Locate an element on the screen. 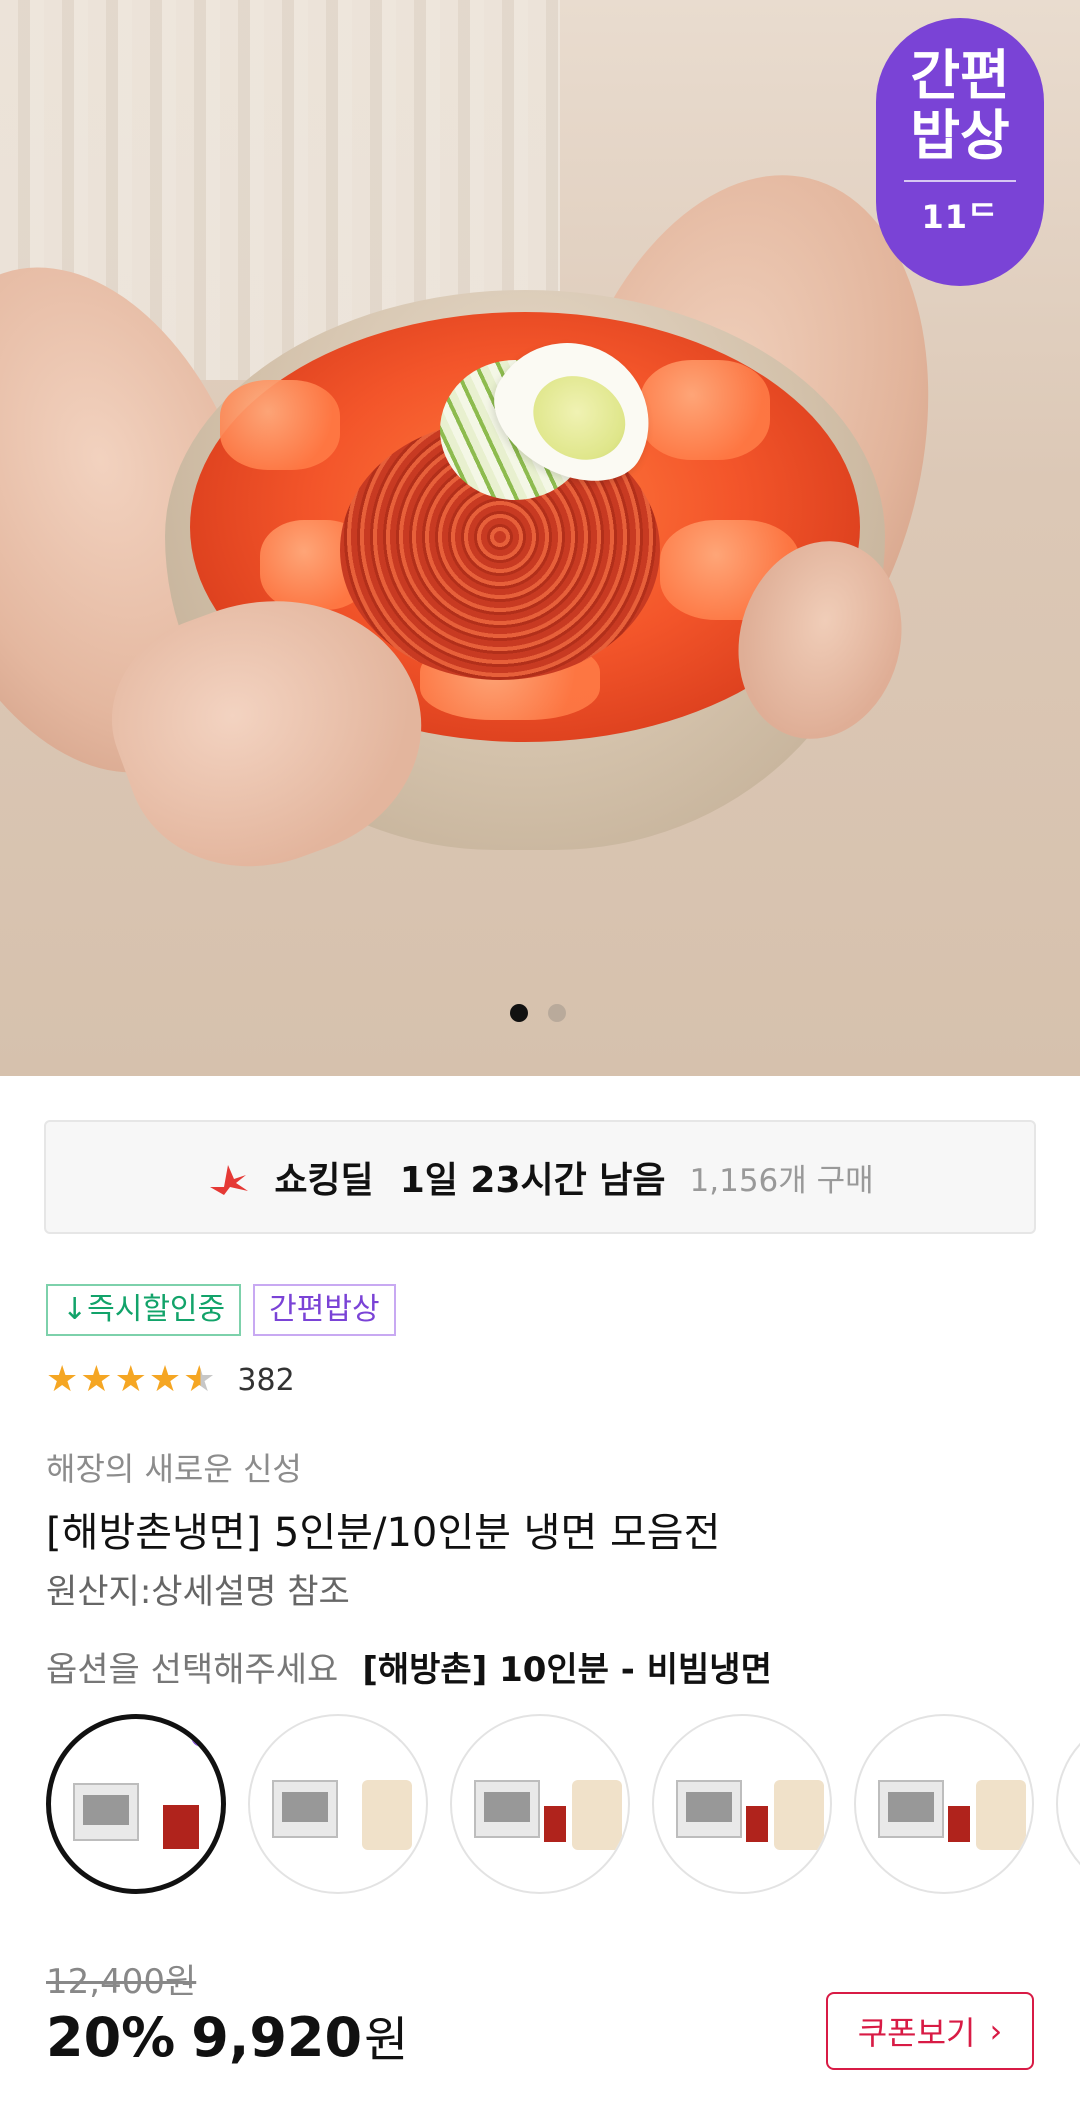  instant-discount-tag: ↓즉시할인중 is located at coordinates (144, 1310).